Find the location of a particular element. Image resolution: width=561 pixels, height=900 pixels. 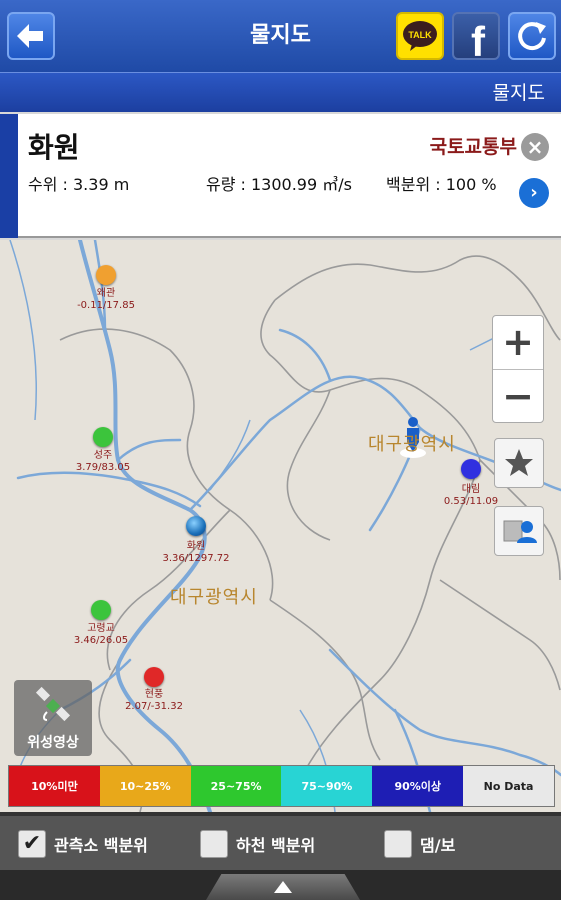

station-label-goryeonggyo: 고령교 3.46/26.05 is located at coordinates (101, 635).